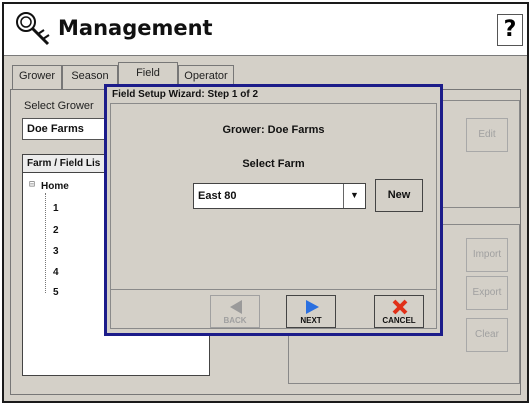  Describe the element at coordinates (135, 28) in the screenshot. I see `page-title: Management` at that location.